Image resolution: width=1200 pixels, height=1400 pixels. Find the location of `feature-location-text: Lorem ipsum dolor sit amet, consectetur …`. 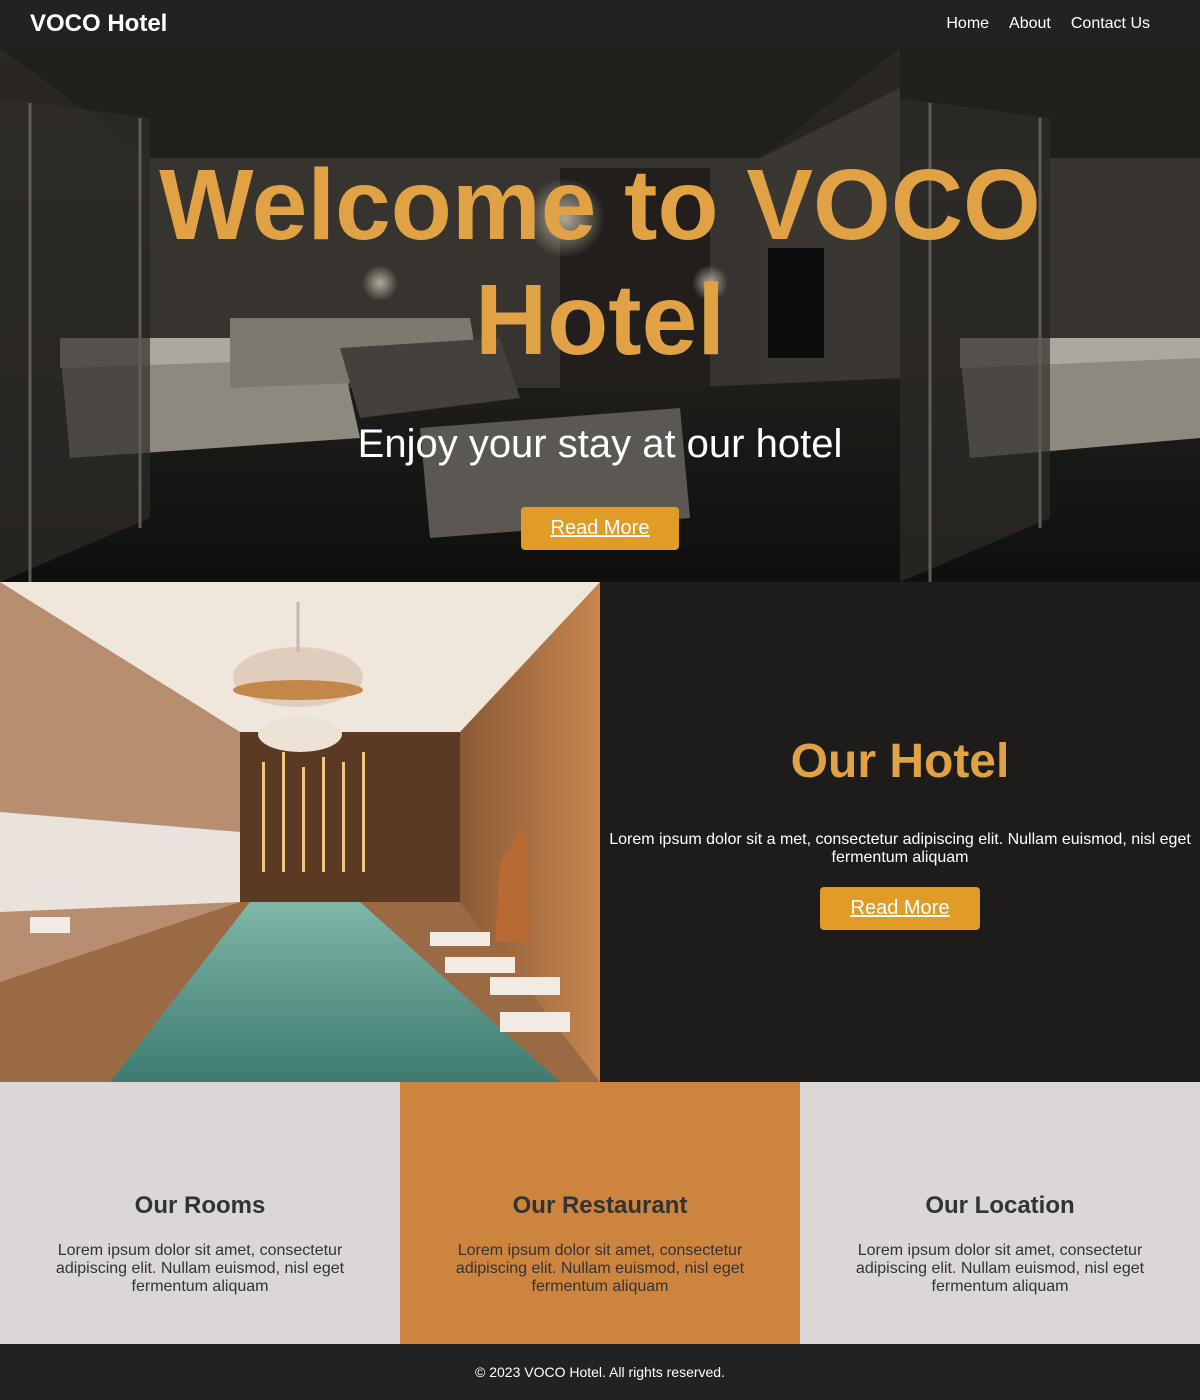

feature-location-text: Lorem ipsum dolor sit amet, consectetur … is located at coordinates (1000, 1268).